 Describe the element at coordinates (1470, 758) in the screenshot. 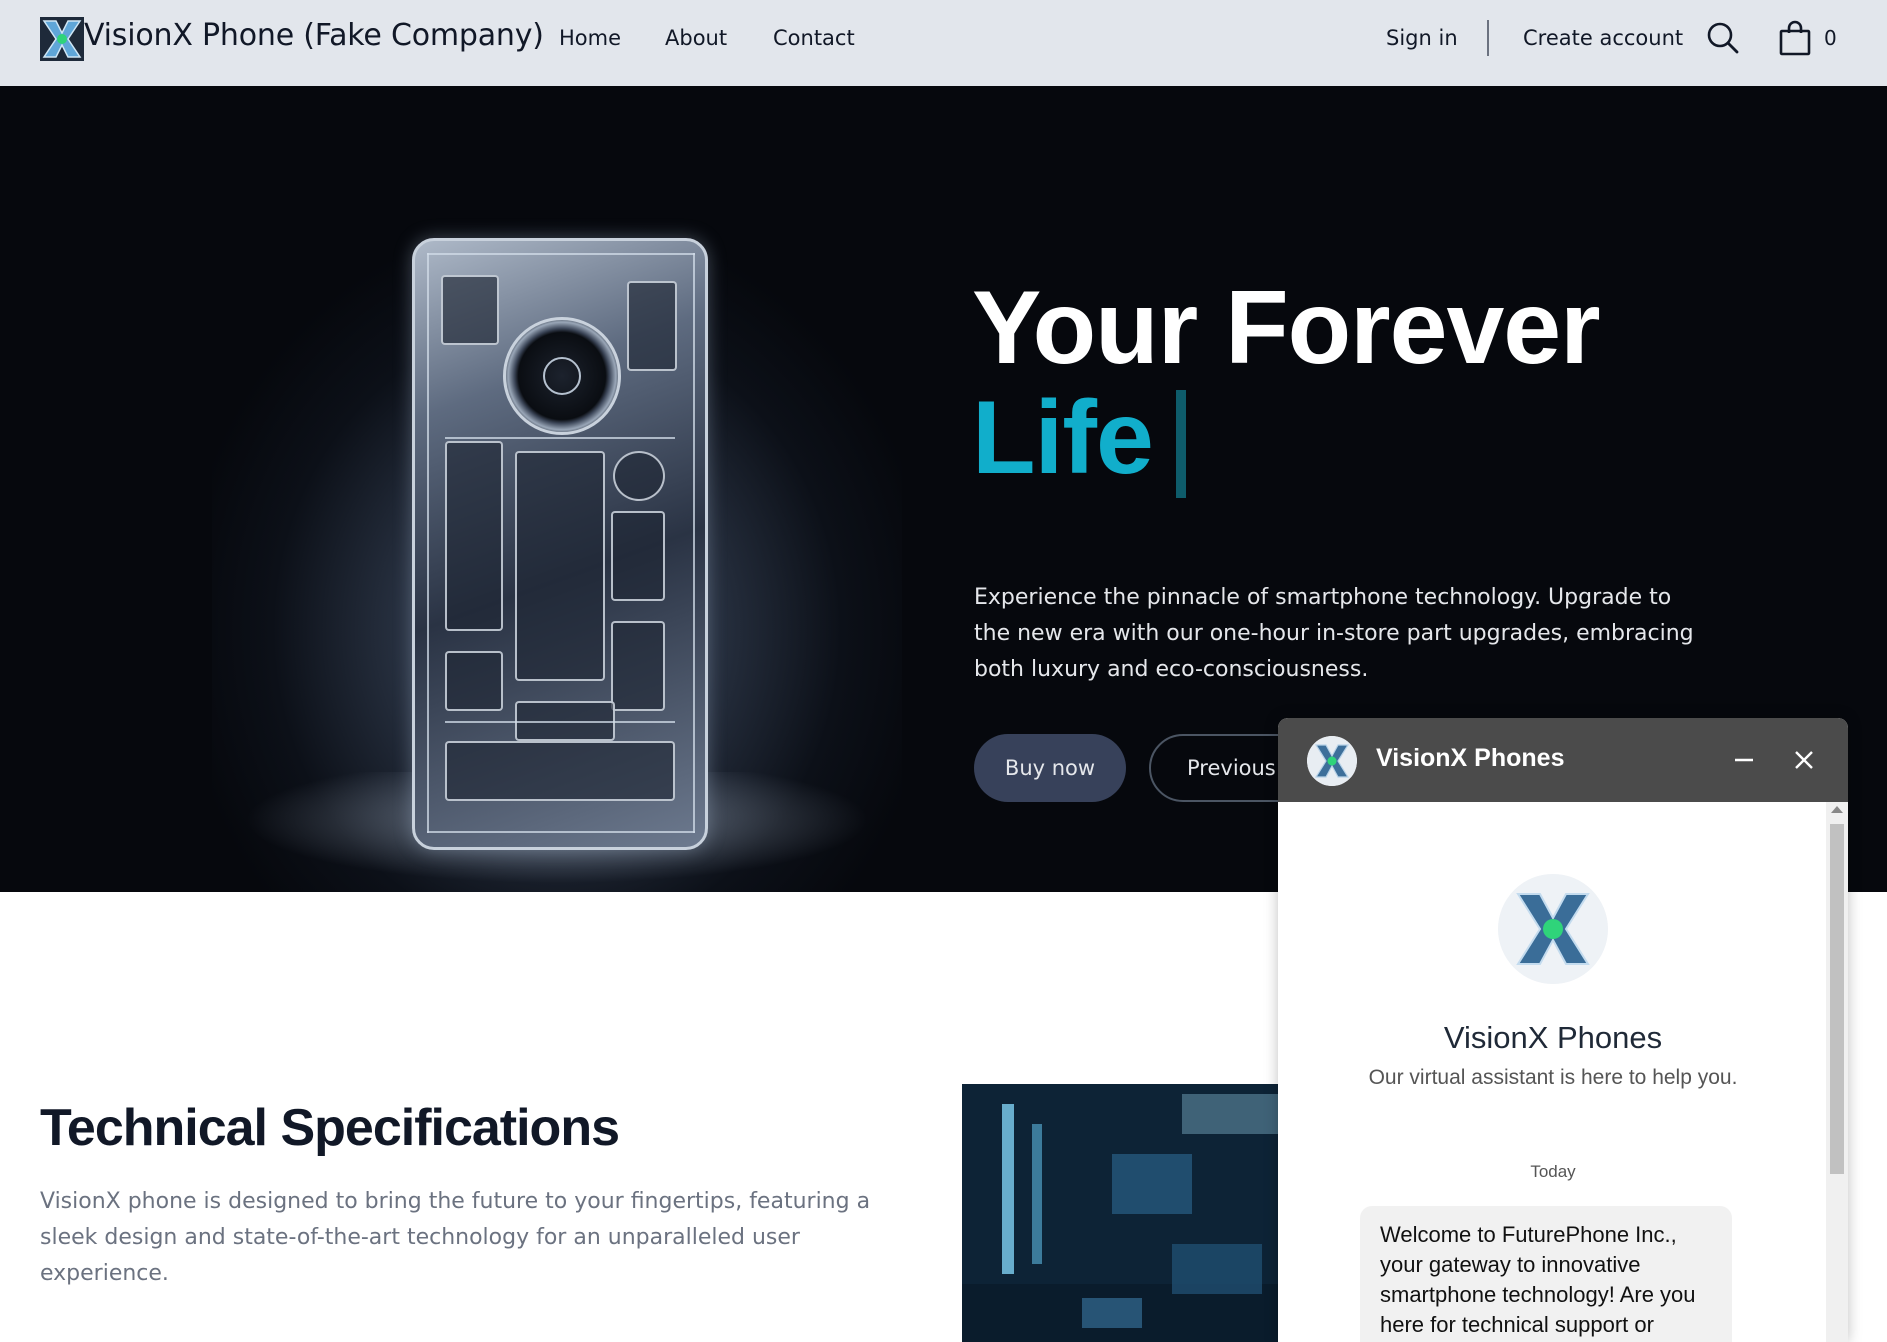

I see `chat-header-title: VisionX Phones` at that location.